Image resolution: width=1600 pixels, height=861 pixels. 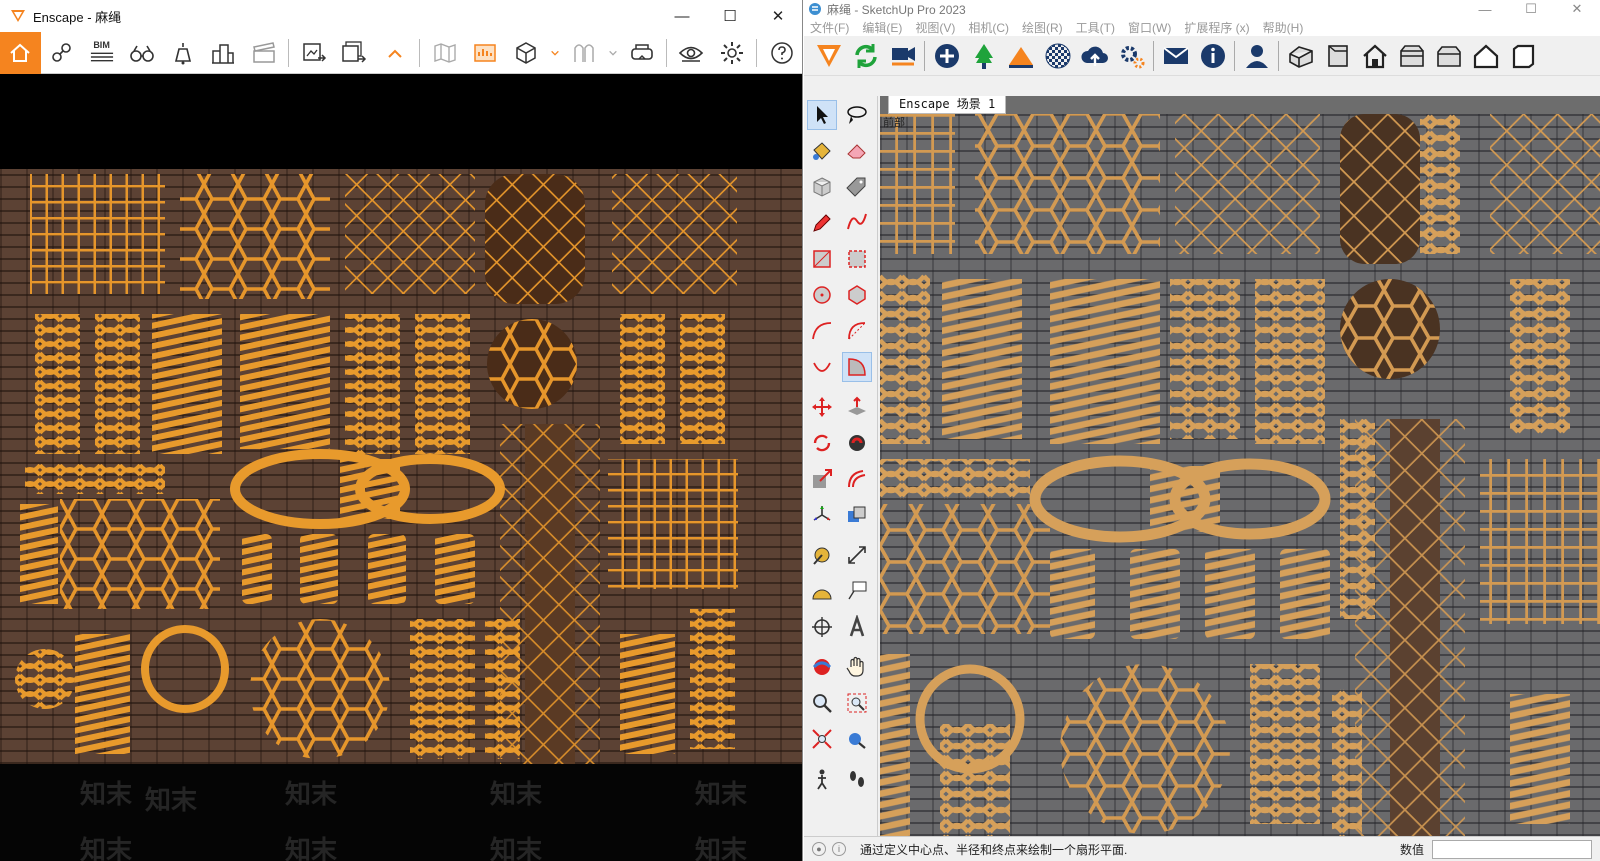 What do you see at coordinates (1216, 27) in the screenshot?
I see `menu-extensions: 扩展程序 (x)` at bounding box center [1216, 27].